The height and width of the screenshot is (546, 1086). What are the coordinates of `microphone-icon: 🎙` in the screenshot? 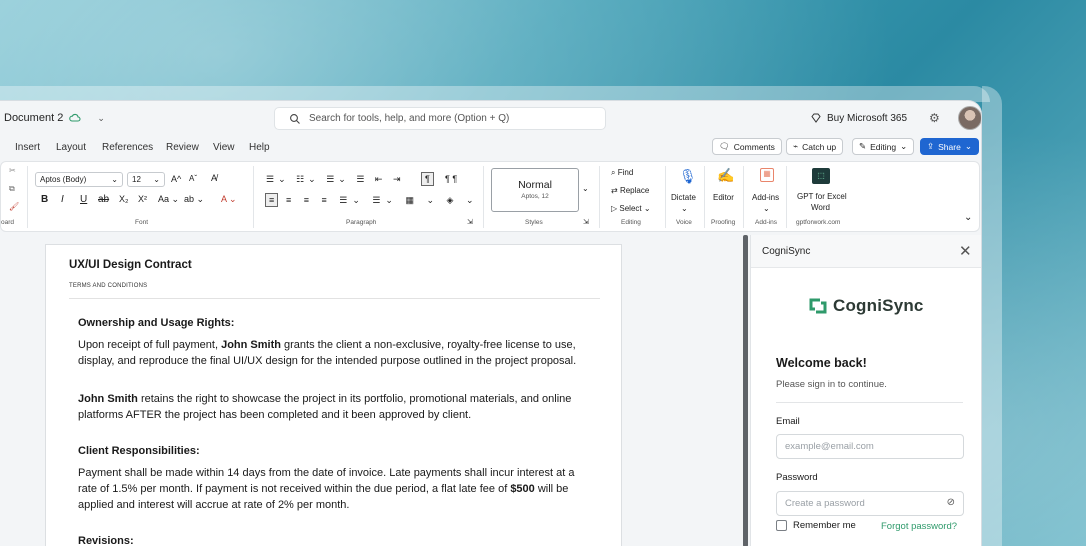 It's located at (688, 176).